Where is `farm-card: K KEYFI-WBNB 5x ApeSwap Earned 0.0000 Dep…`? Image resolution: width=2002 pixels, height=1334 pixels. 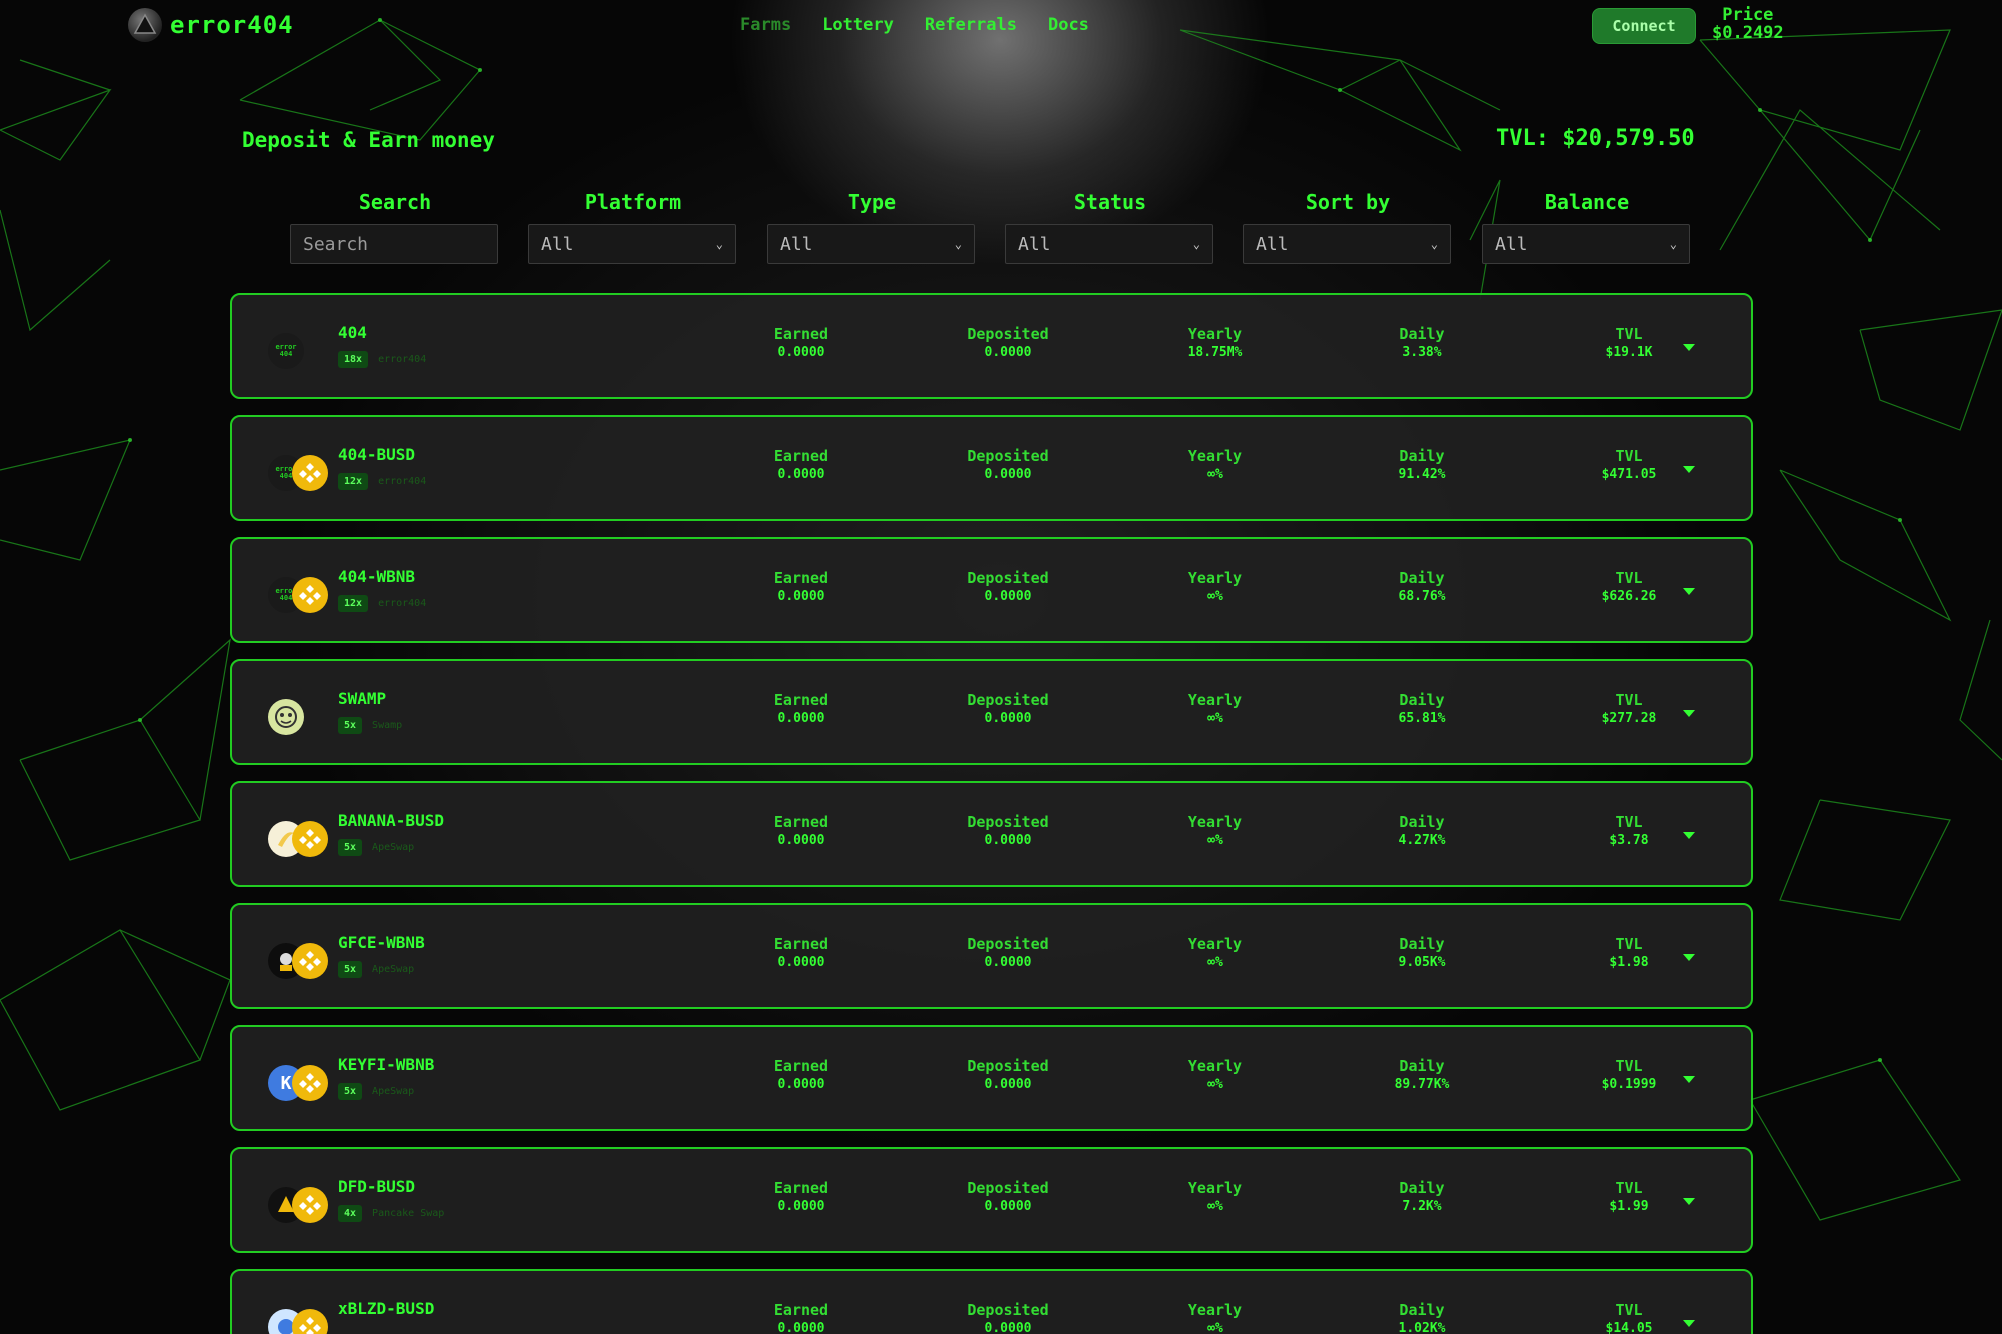 farm-card: K KEYFI-WBNB 5x ApeSwap Earned 0.0000 Dep… is located at coordinates (991, 1078).